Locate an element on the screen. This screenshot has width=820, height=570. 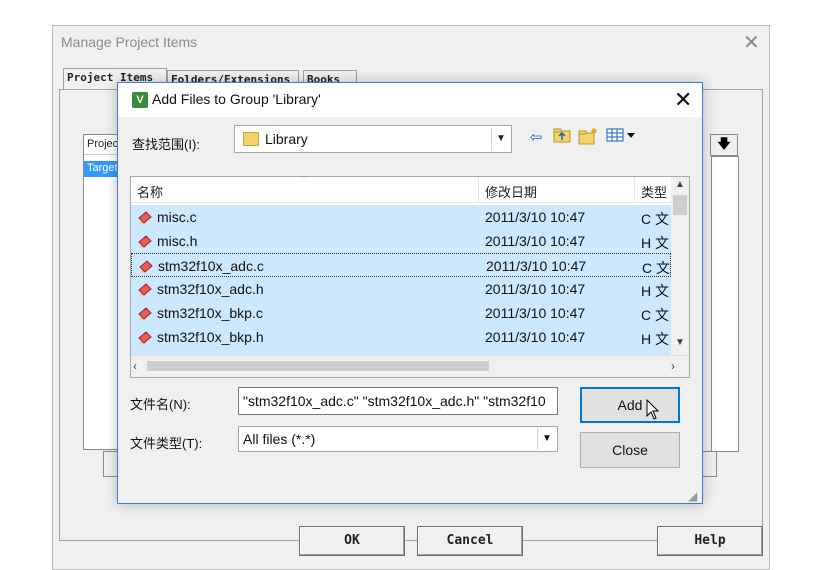
file-name: misc.h is located at coordinates (177, 241).